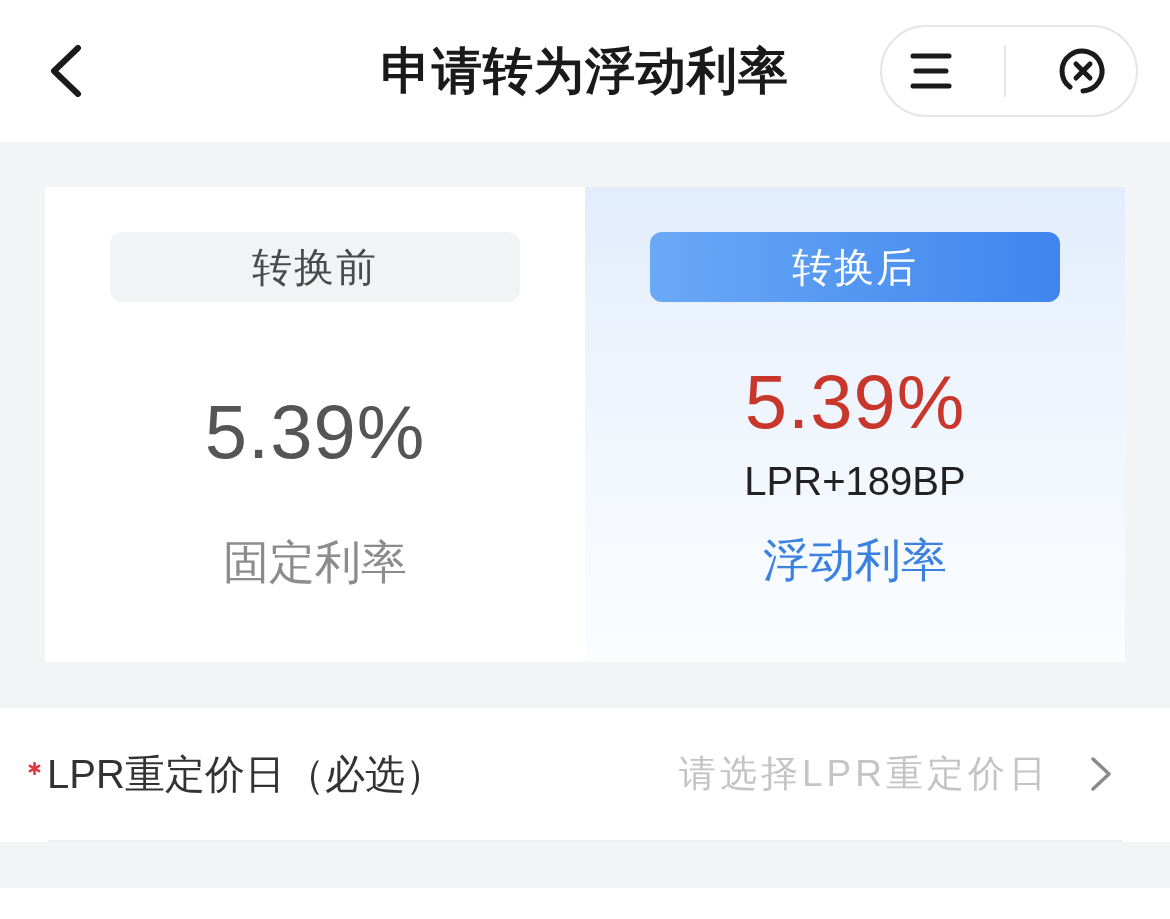  Describe the element at coordinates (585, 774) in the screenshot. I see `repricing-date-row: LPR重定价日（必选） 请选择LPR重定价日` at that location.